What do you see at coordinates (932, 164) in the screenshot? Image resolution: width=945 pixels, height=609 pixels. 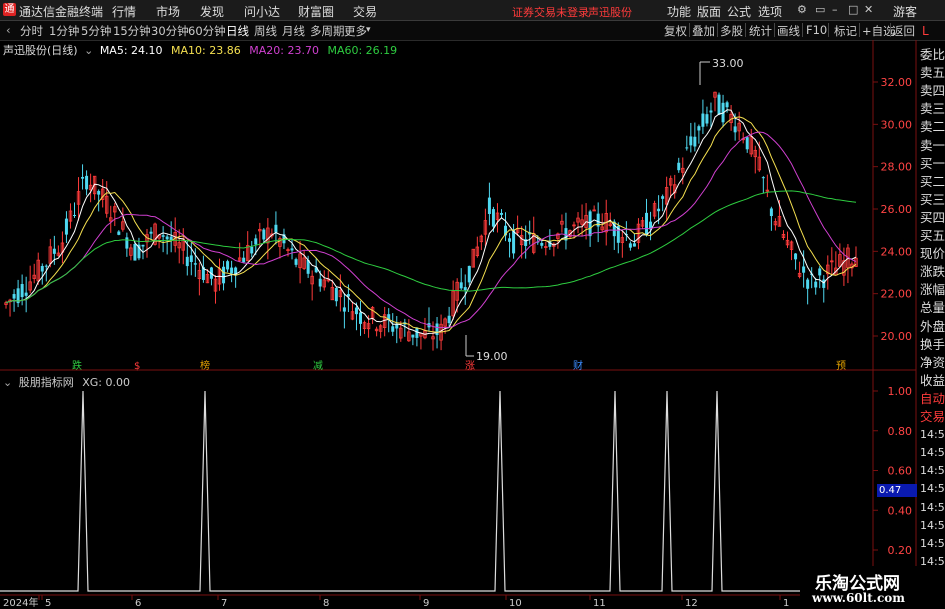 I see `side-panel-item: 买一` at bounding box center [932, 164].